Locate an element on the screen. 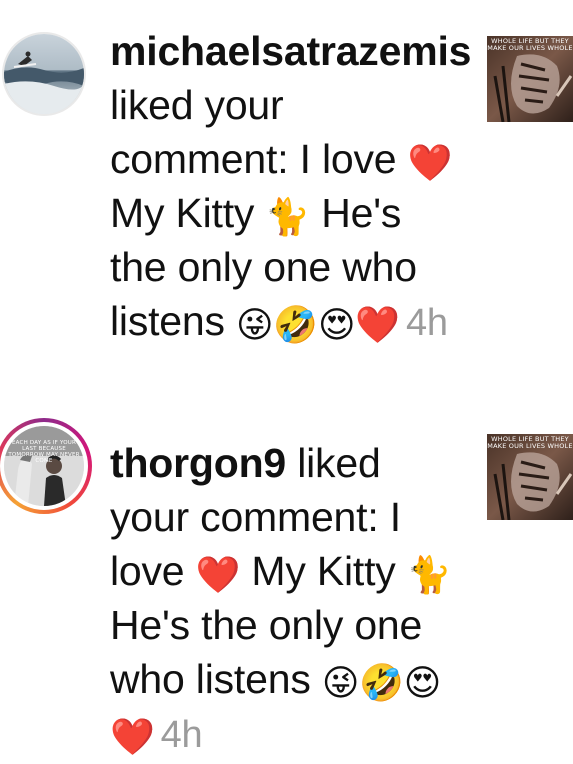 Image resolution: width=573 pixels, height=764 pixels. username-link: thorgon9 is located at coordinates (198, 463).